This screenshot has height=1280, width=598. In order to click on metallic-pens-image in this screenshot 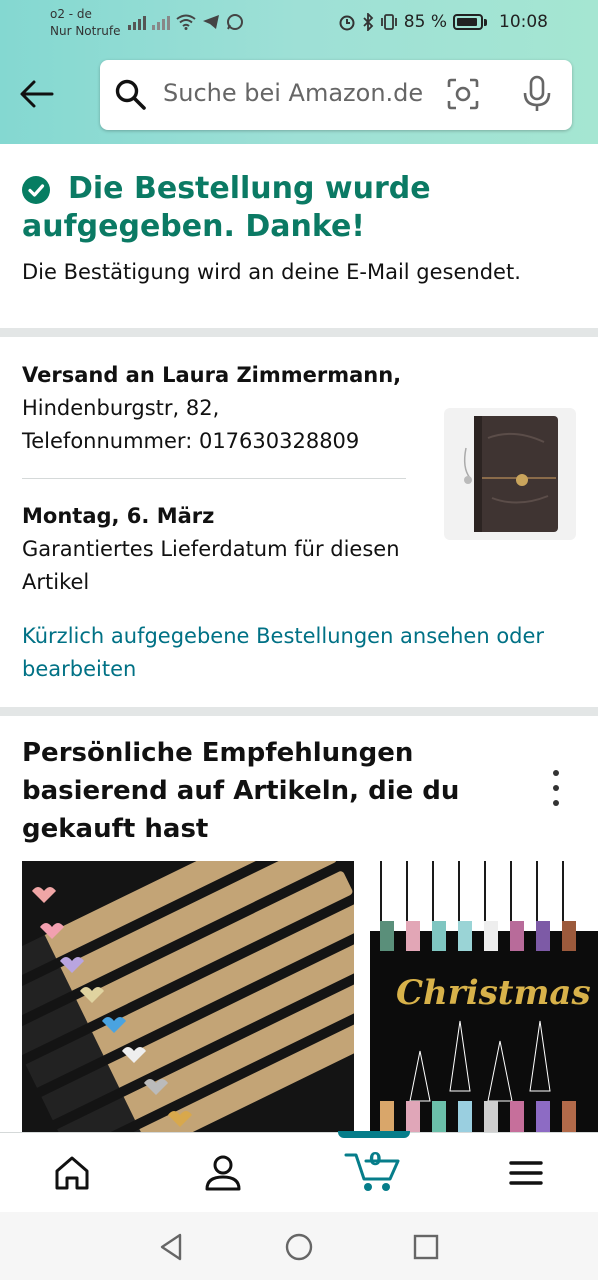, I will do `click(188, 996)`.